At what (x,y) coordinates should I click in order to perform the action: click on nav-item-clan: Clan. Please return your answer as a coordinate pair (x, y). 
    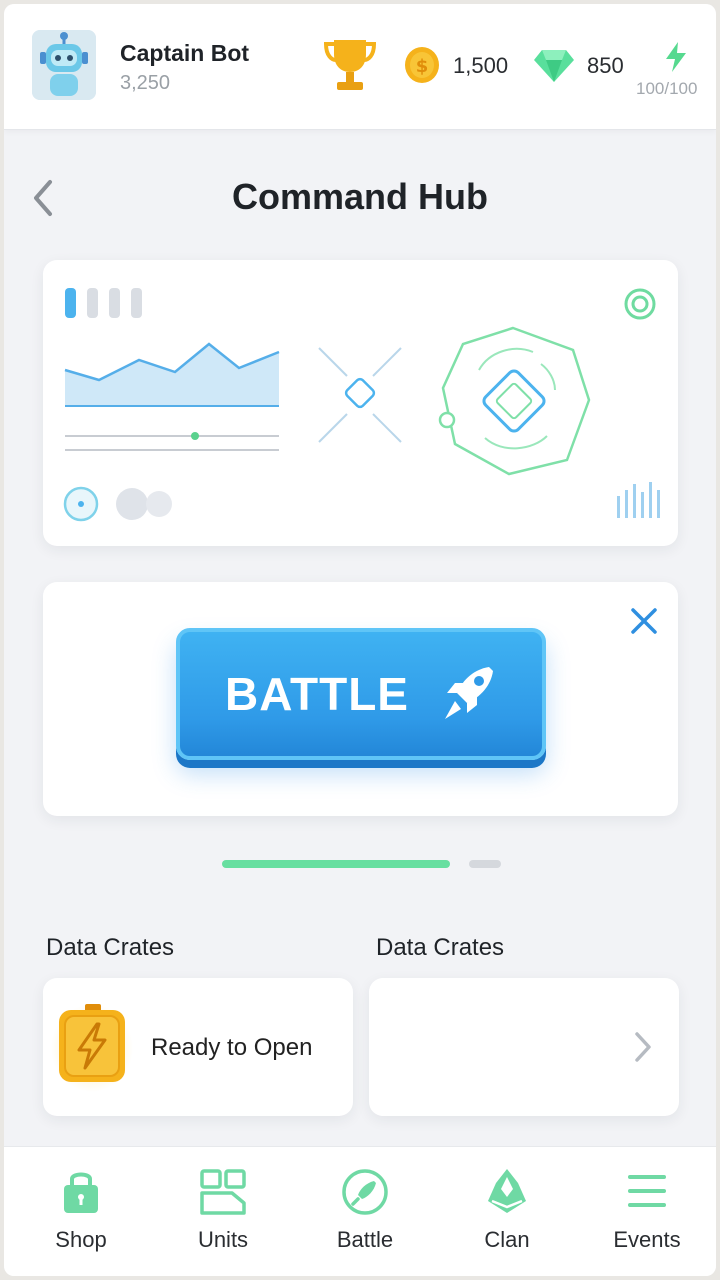
    Looking at the image, I should click on (507, 1211).